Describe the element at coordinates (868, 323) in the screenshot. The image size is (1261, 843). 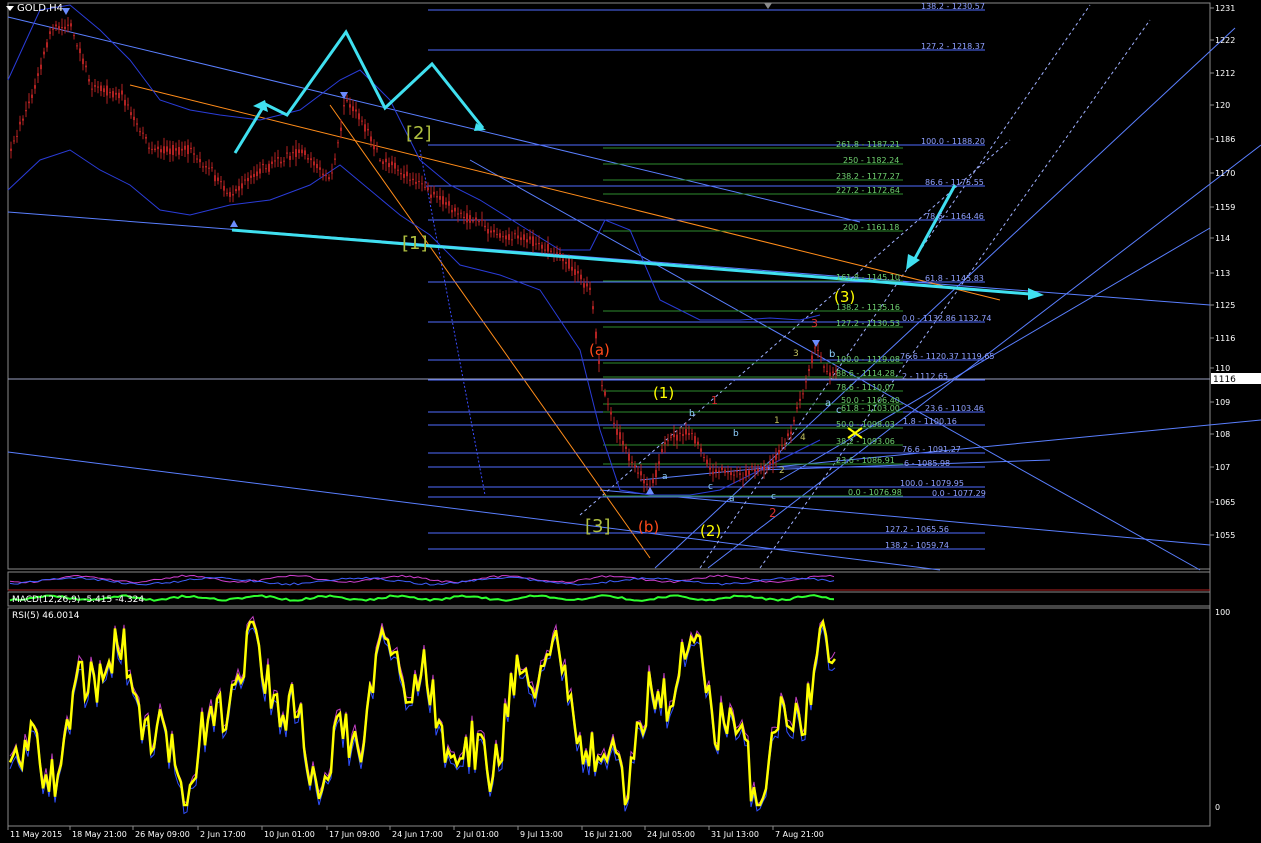
I see `fib-green-label: 127.2 - 1130.53` at that location.